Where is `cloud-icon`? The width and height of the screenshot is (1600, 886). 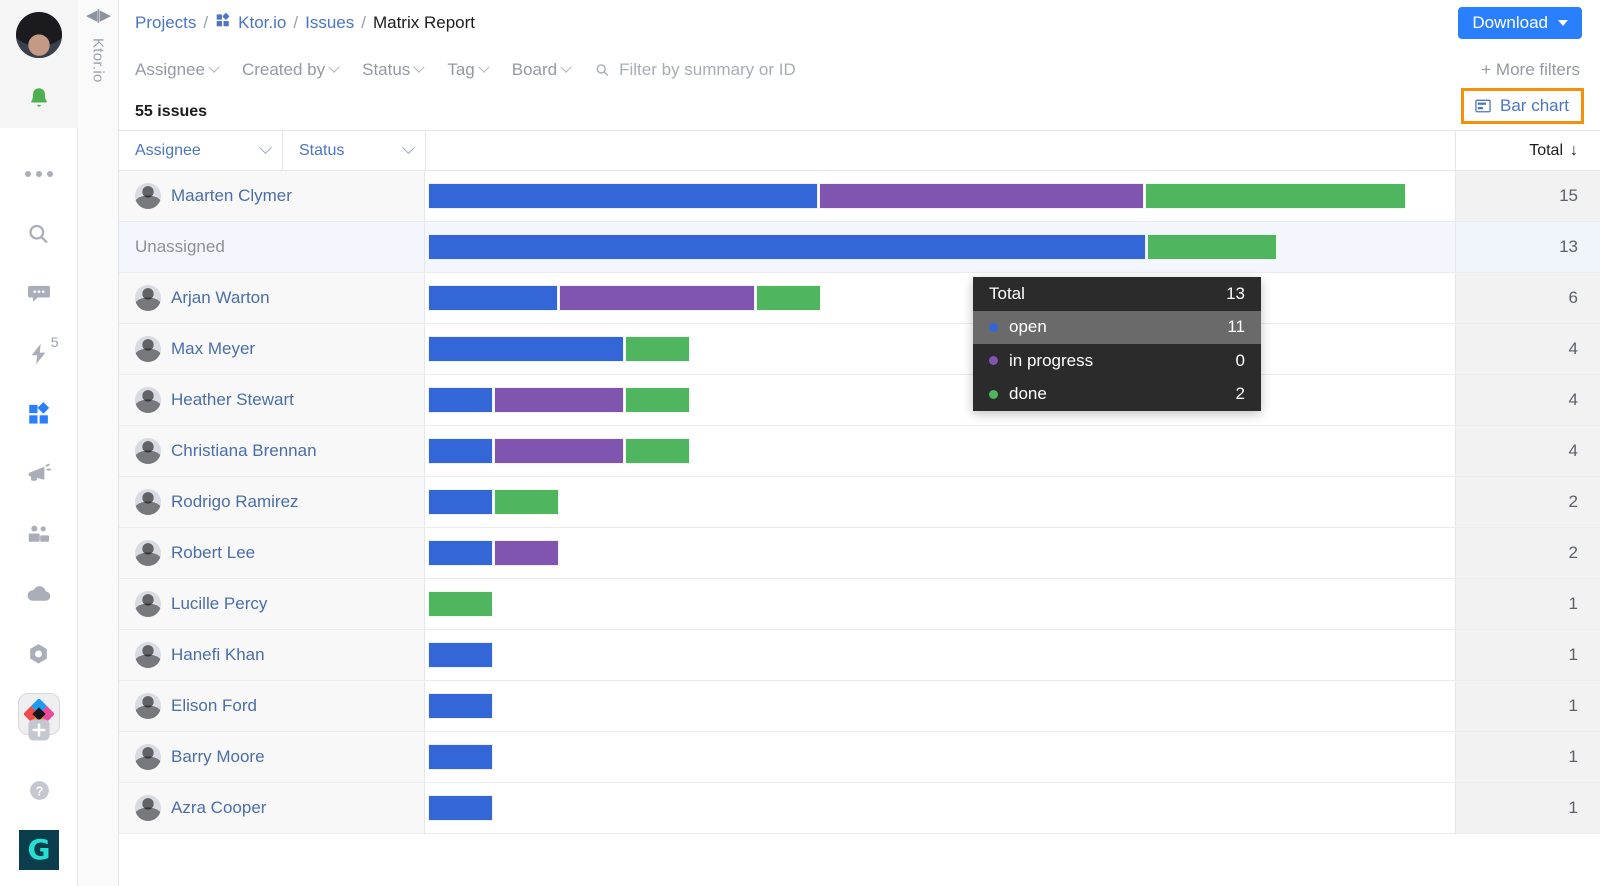 cloud-icon is located at coordinates (39, 594).